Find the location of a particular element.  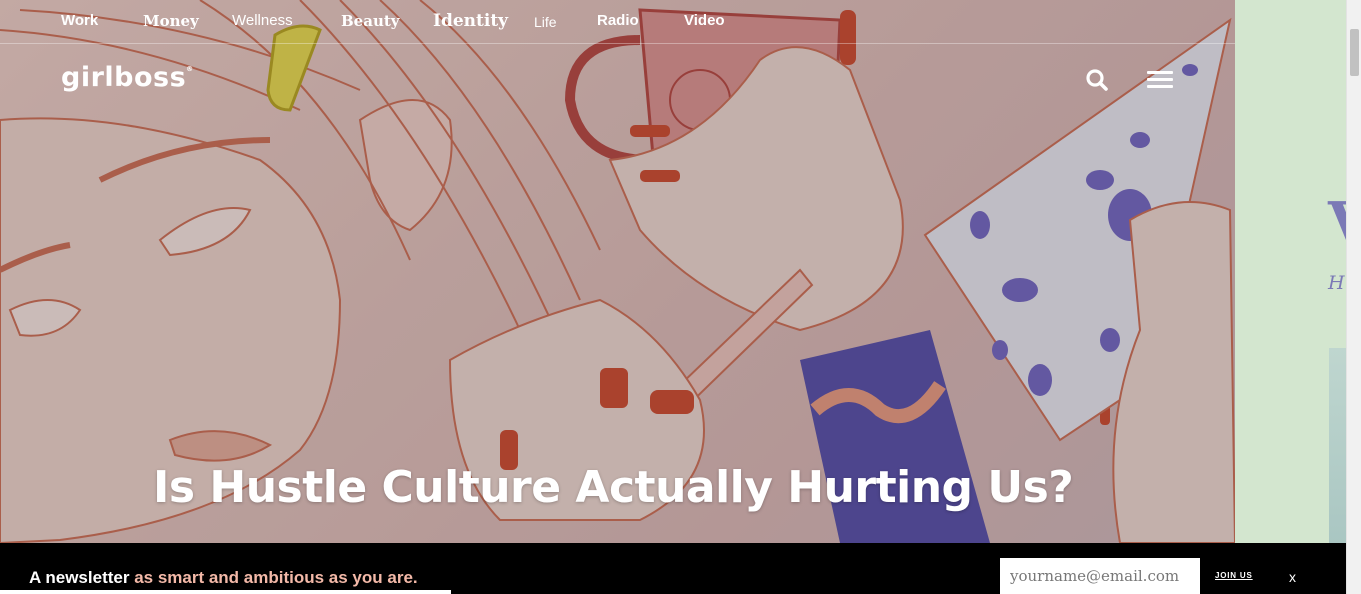

side-article-peek: V H is located at coordinates (1298, 274).